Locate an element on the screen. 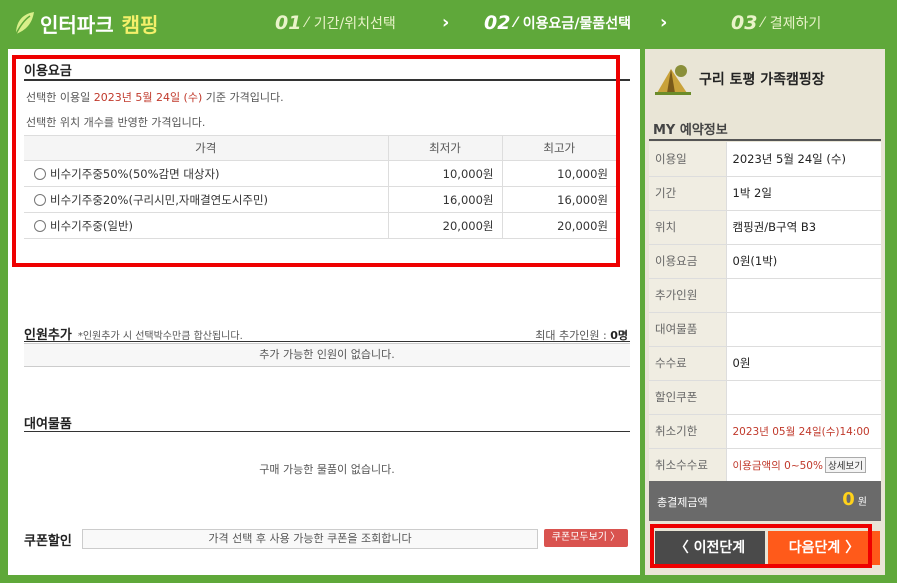 The height and width of the screenshot is (583, 897). info-row-coupon: 할인쿠폰 is located at coordinates (765, 397).